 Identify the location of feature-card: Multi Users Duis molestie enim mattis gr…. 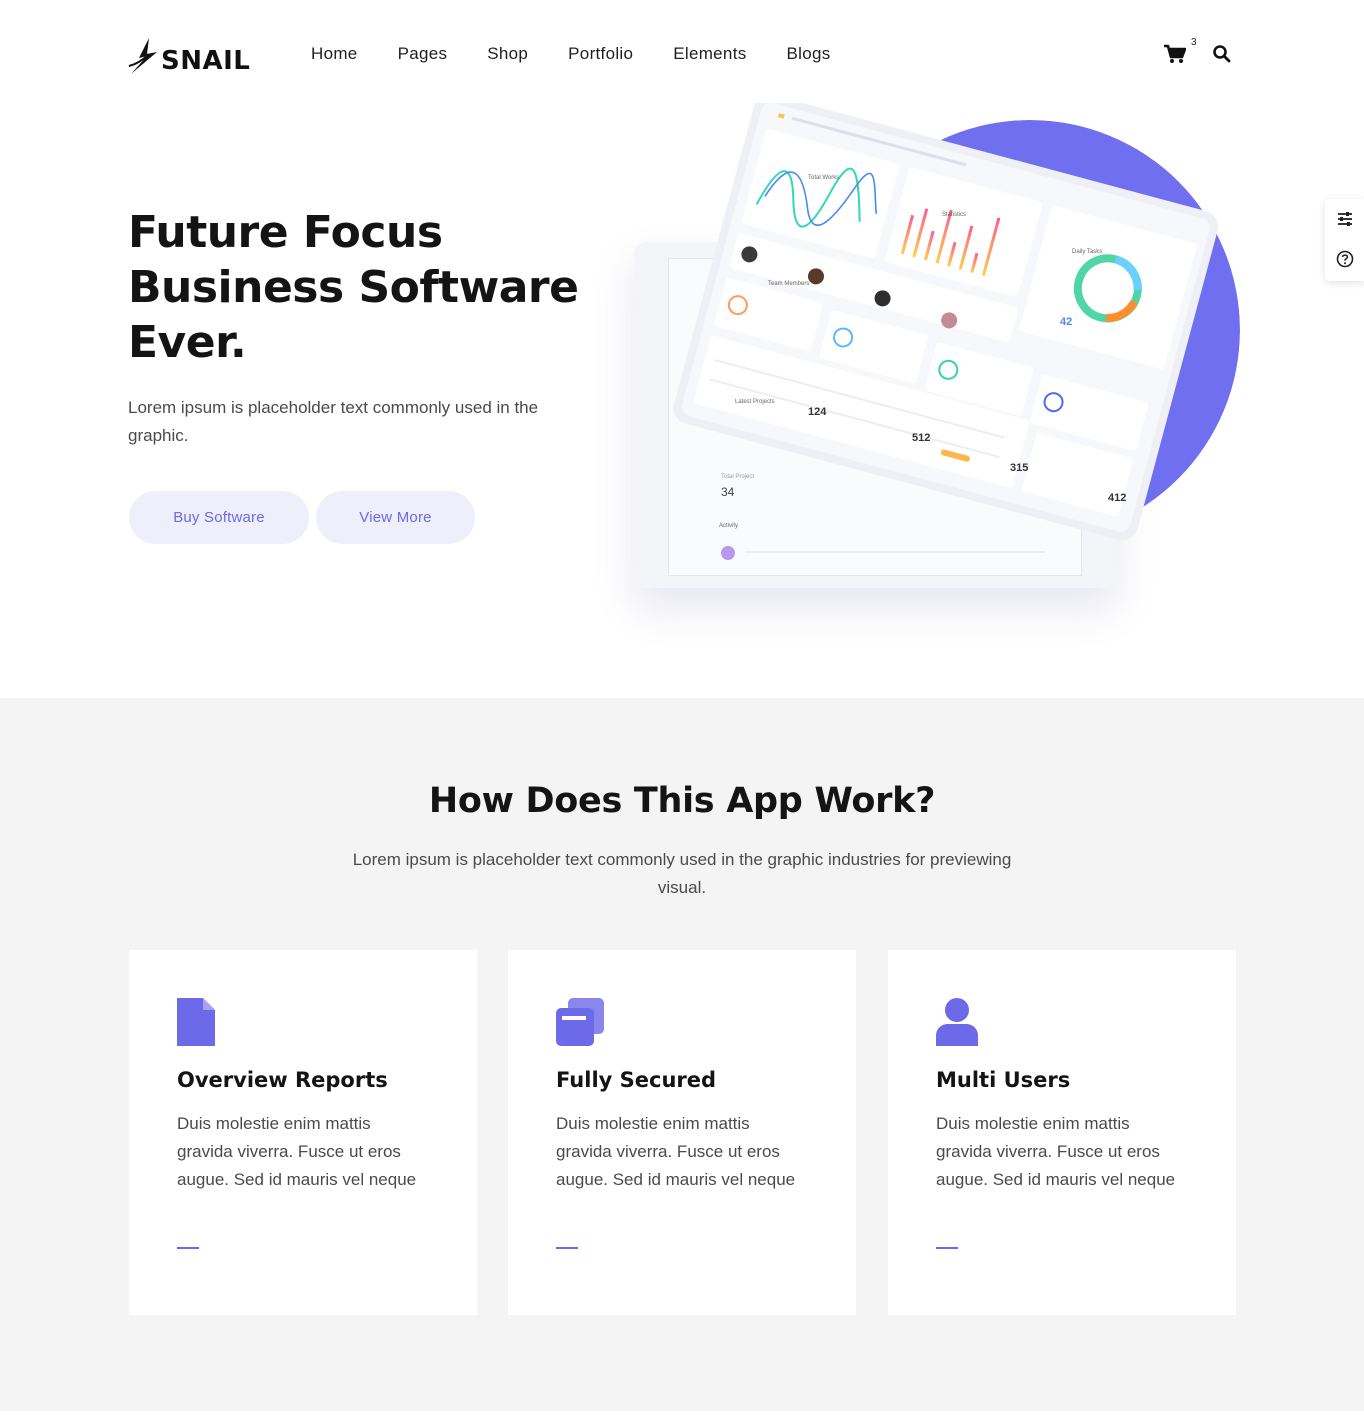
(1062, 1132).